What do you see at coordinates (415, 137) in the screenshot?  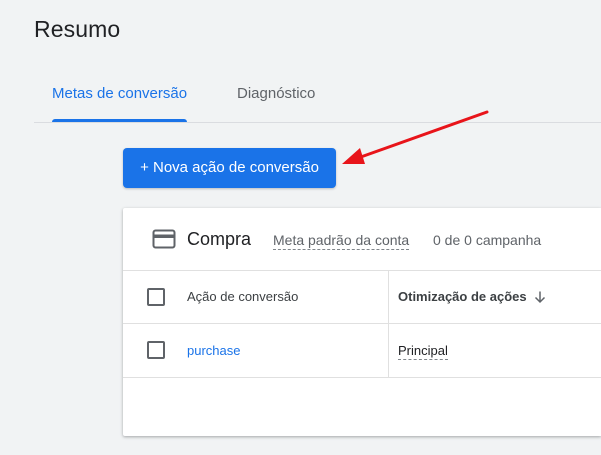 I see `annotation-arrow-icon` at bounding box center [415, 137].